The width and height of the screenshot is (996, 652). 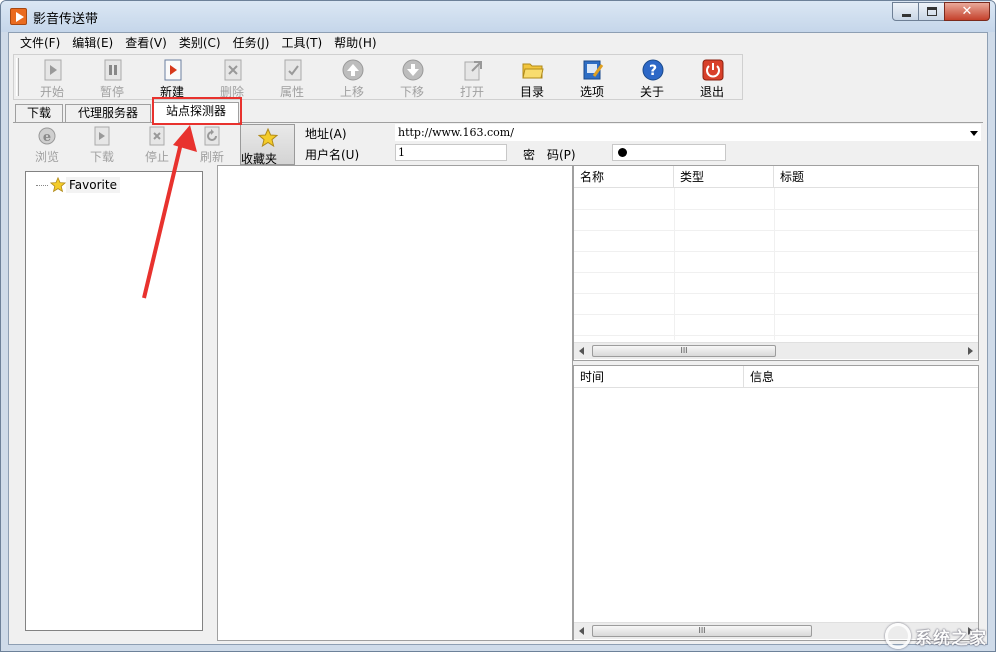 What do you see at coordinates (951, 638) in the screenshot?
I see `watermark-text: 系统之家` at bounding box center [951, 638].